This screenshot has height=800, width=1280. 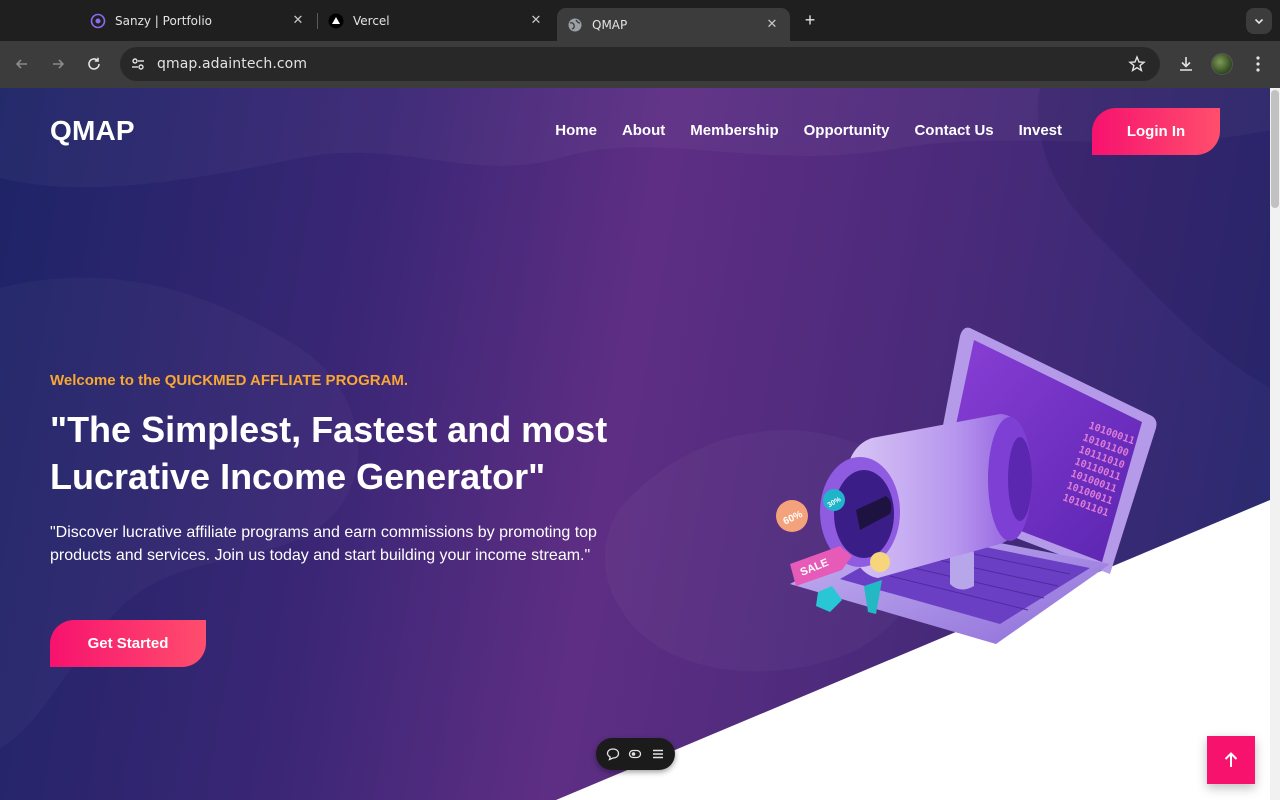 What do you see at coordinates (576, 130) in the screenshot?
I see `nav-home: Home` at bounding box center [576, 130].